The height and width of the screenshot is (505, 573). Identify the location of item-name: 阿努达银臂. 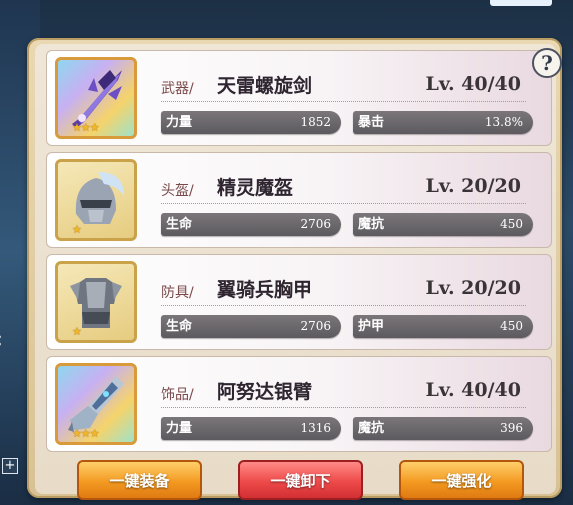
(265, 392).